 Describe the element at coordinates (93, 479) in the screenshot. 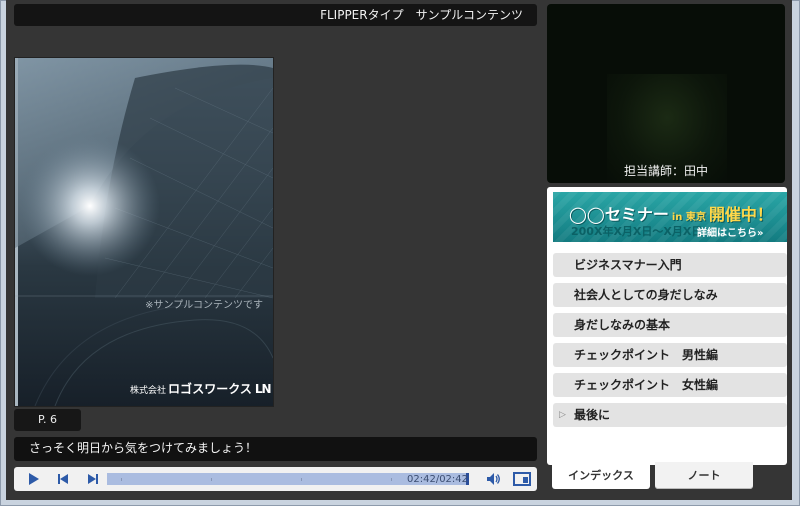

I see `next-icon` at that location.